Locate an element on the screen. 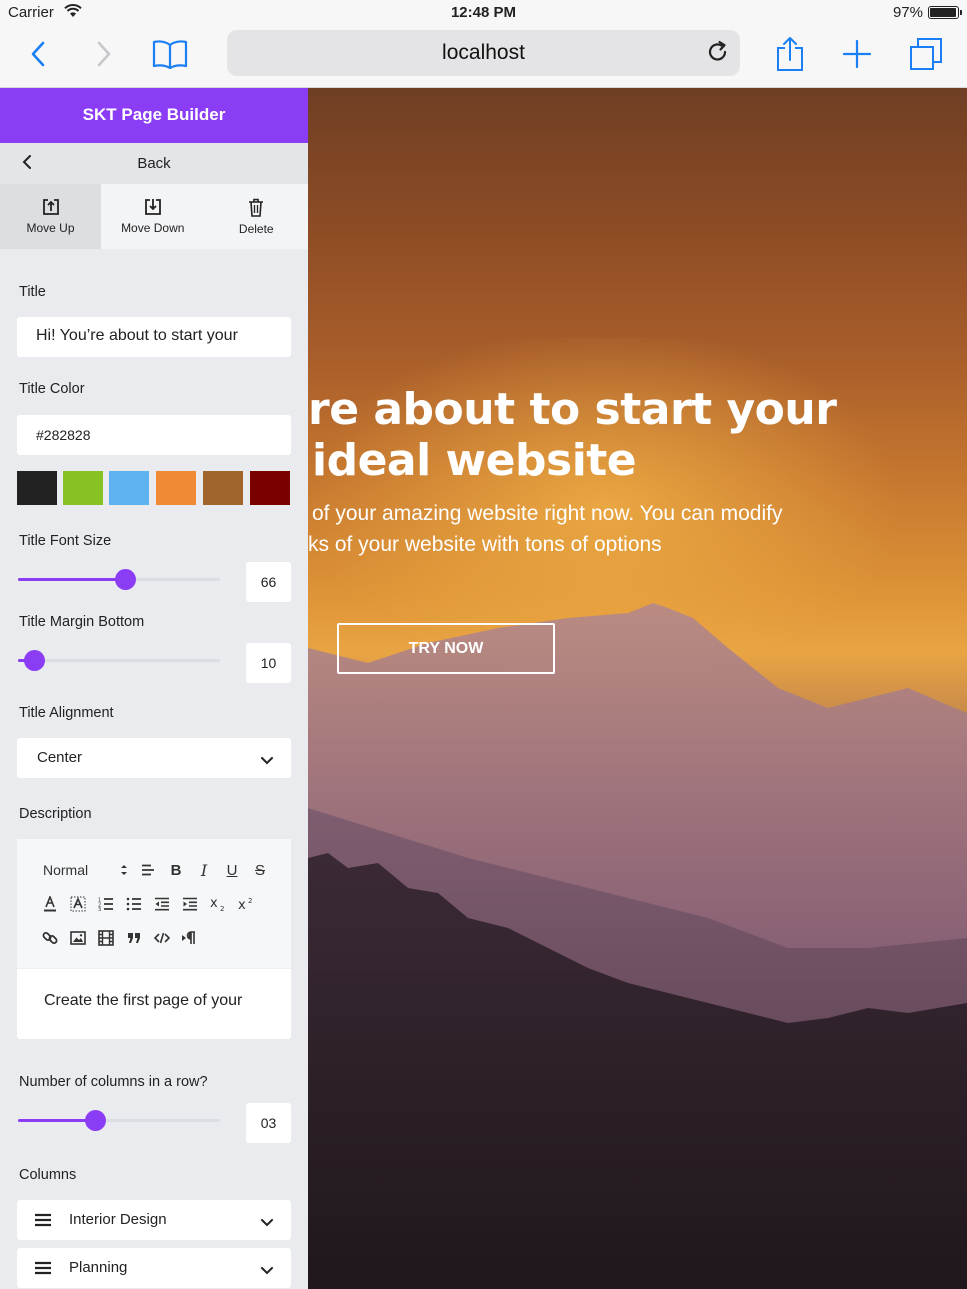 The width and height of the screenshot is (967, 1289). move-down-button: Move Down is located at coordinates (153, 216).